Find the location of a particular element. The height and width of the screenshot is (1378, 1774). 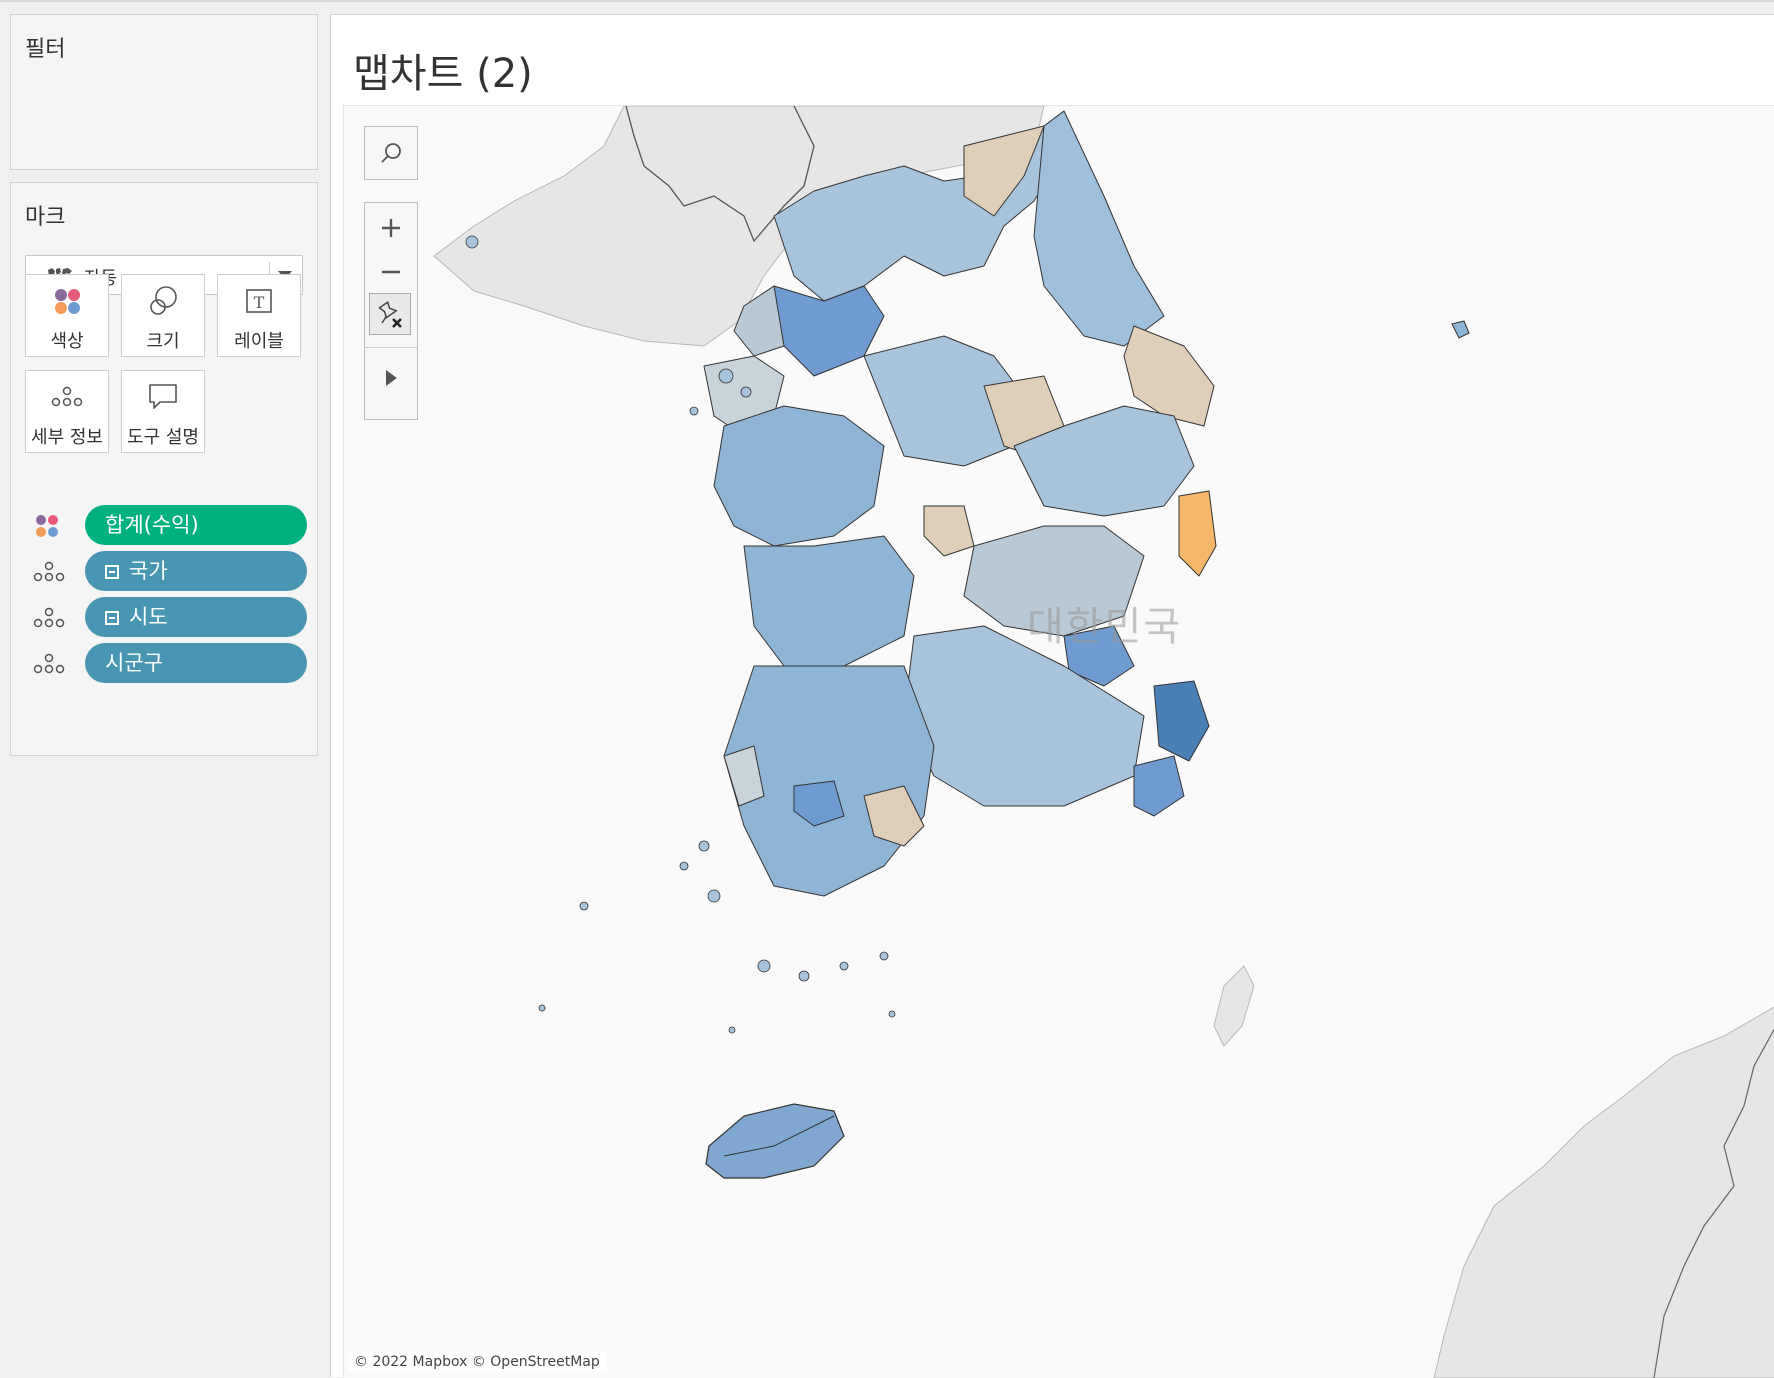

tooltip-icon is located at coordinates (163, 397).